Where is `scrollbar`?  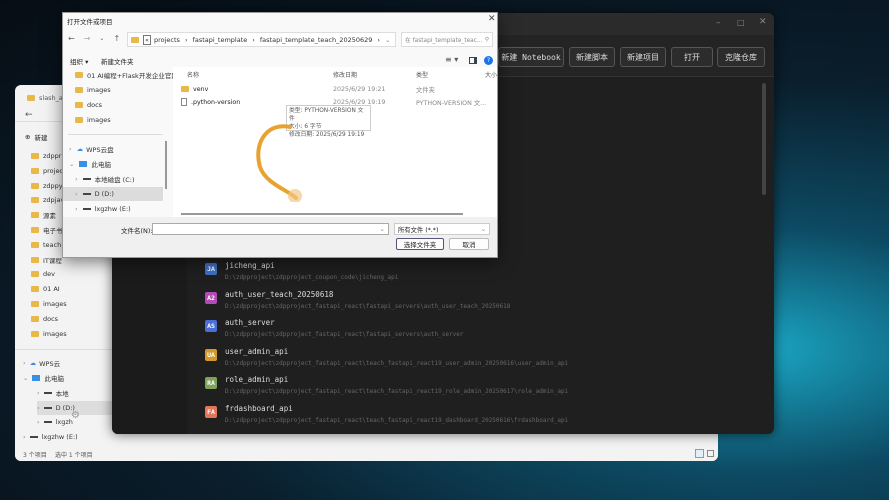
scrollbar is located at coordinates (764, 139).